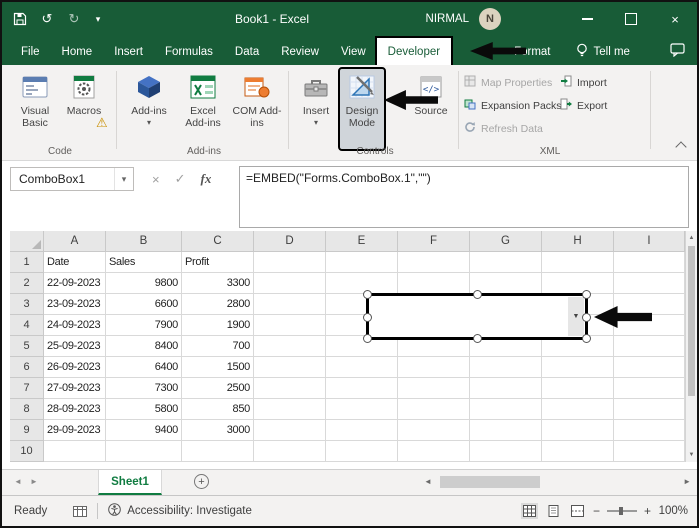 Image resolution: width=699 pixels, height=528 pixels. What do you see at coordinates (578, 451) in the screenshot?
I see `cell-H10` at bounding box center [578, 451].